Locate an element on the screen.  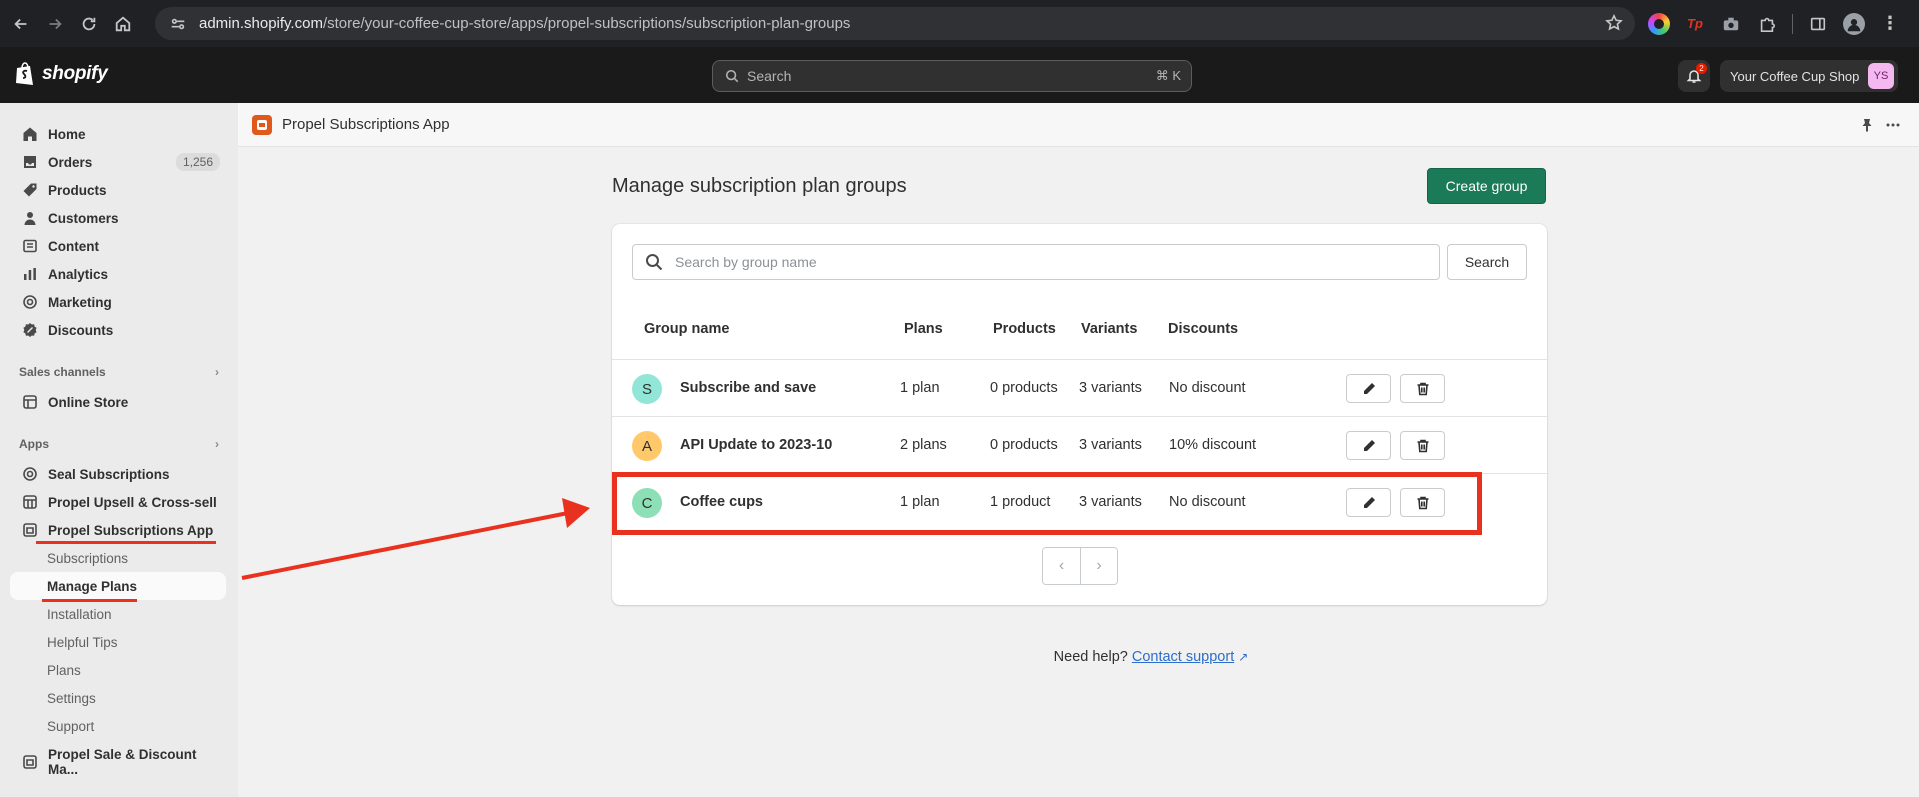
apps-heading: Apps › is located at coordinates (119, 444).